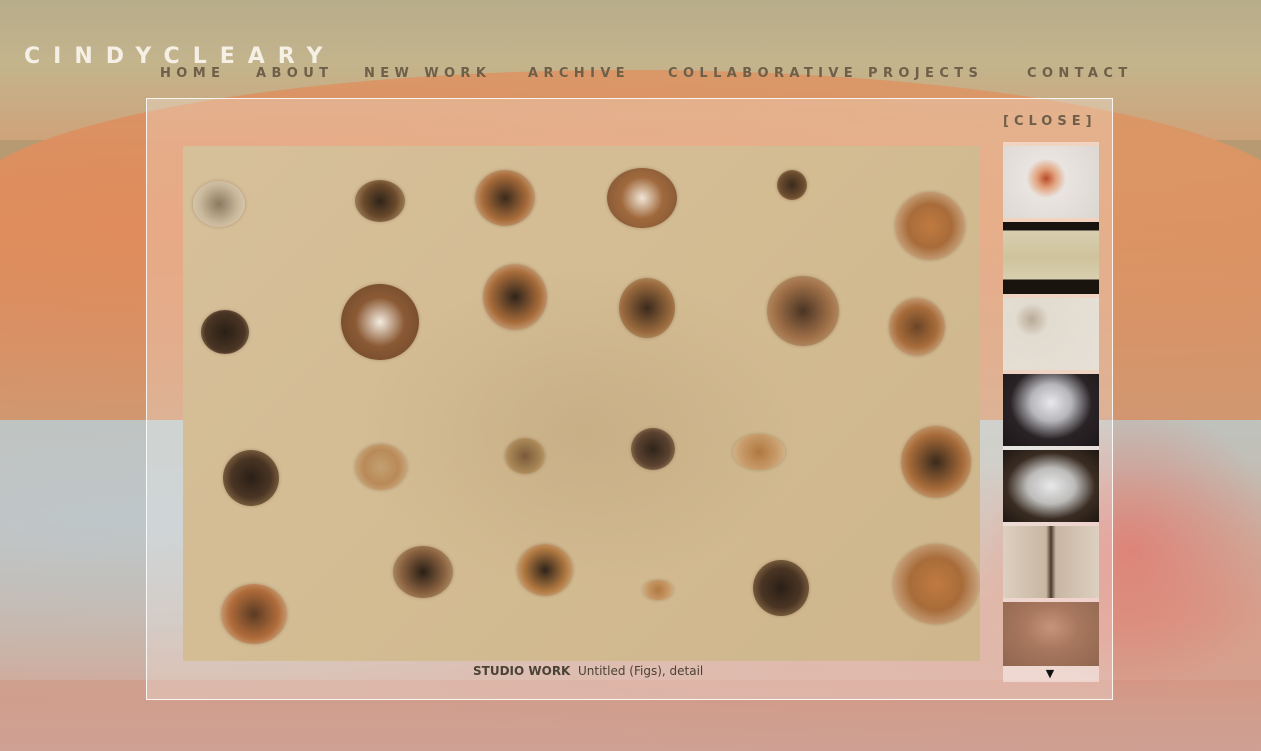 The width and height of the screenshot is (1261, 751). I want to click on close-button: [CLOSE], so click(1050, 121).